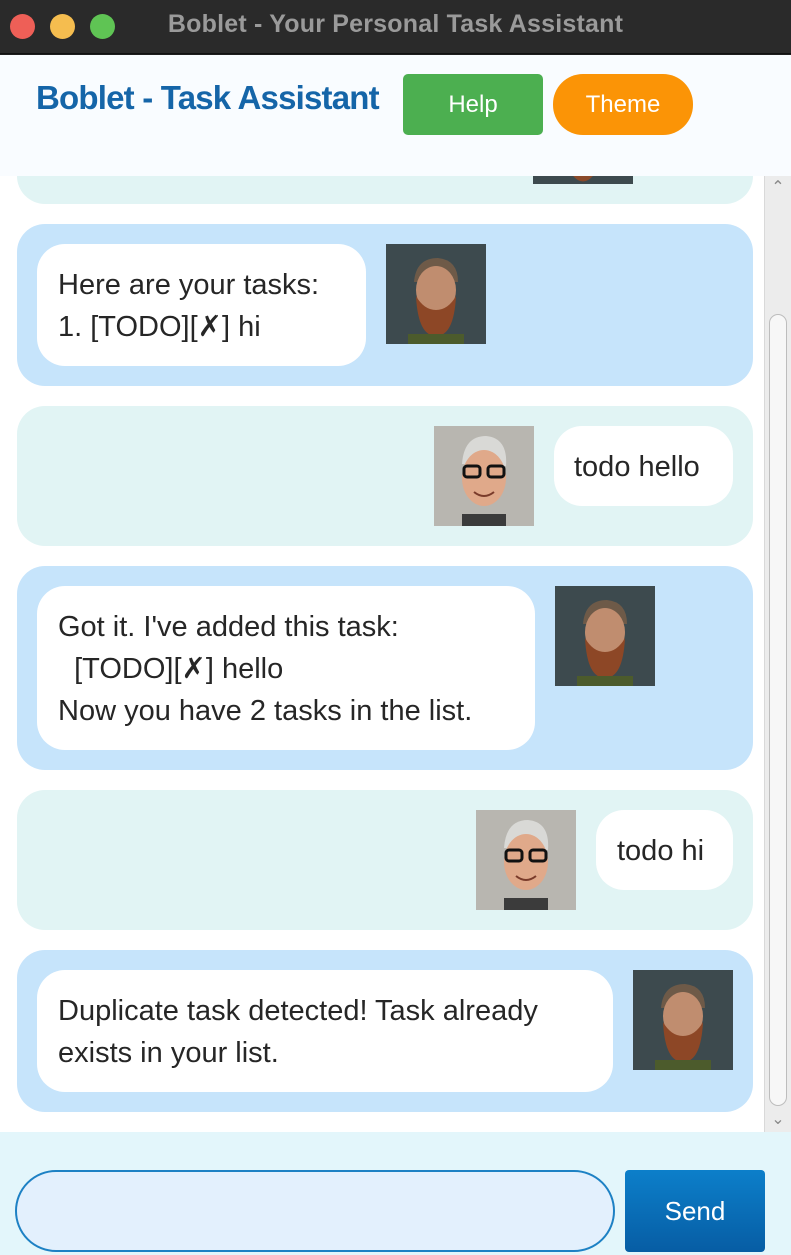 The height and width of the screenshot is (1255, 791). I want to click on app-header: Boblet - Task Assistant Help Theme, so click(395, 115).